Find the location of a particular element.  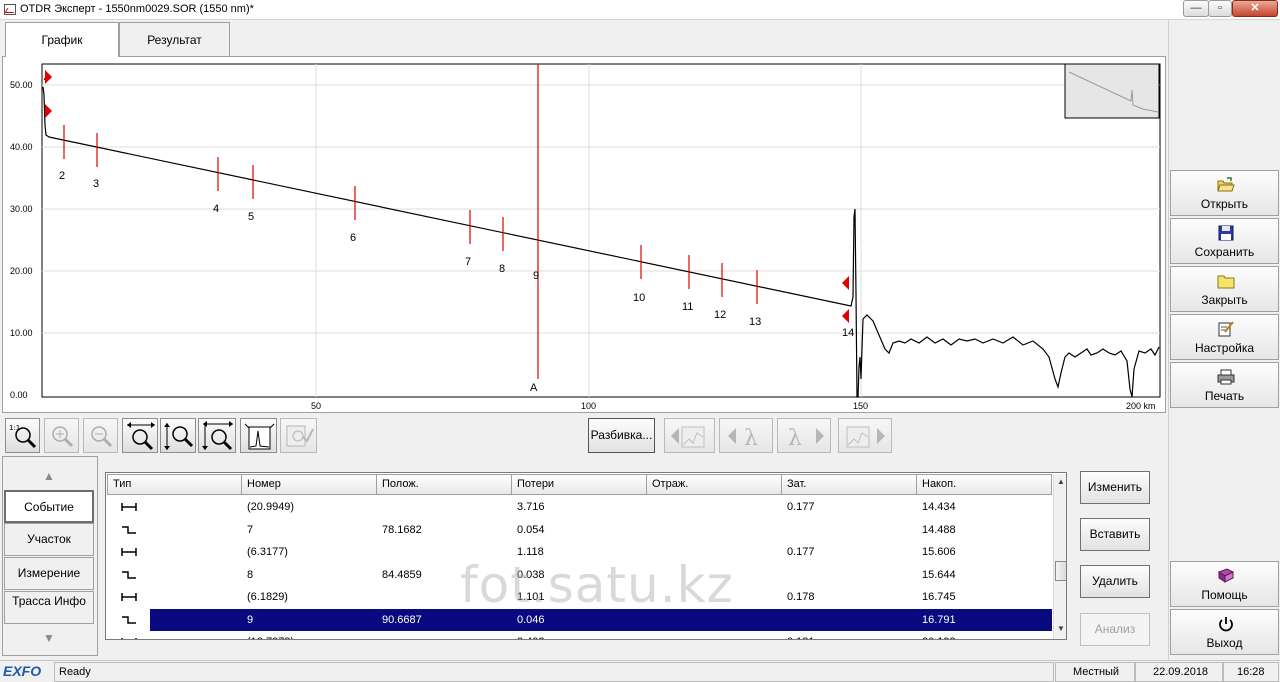

y-tick-label: 50.00 is located at coordinates (21, 85).